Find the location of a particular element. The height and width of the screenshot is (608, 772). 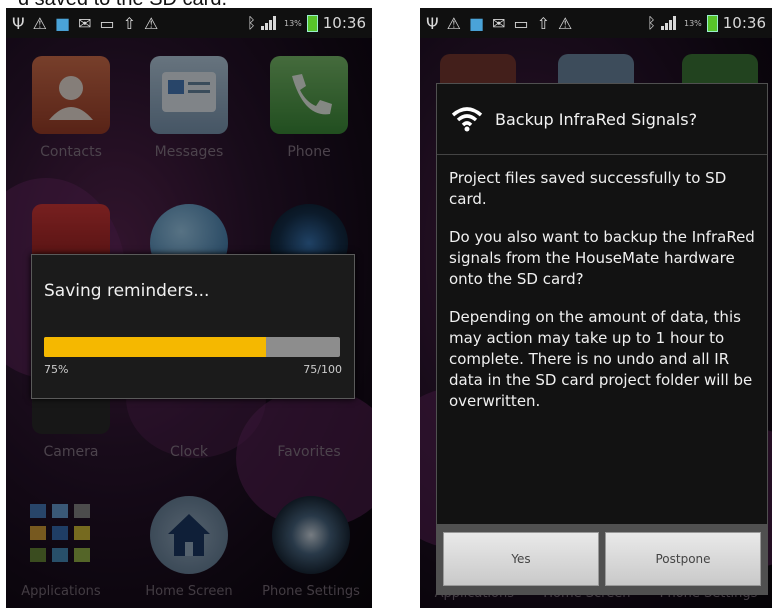

progress-dialog: Saving reminders... 75% 75/100 is located at coordinates (193, 326).